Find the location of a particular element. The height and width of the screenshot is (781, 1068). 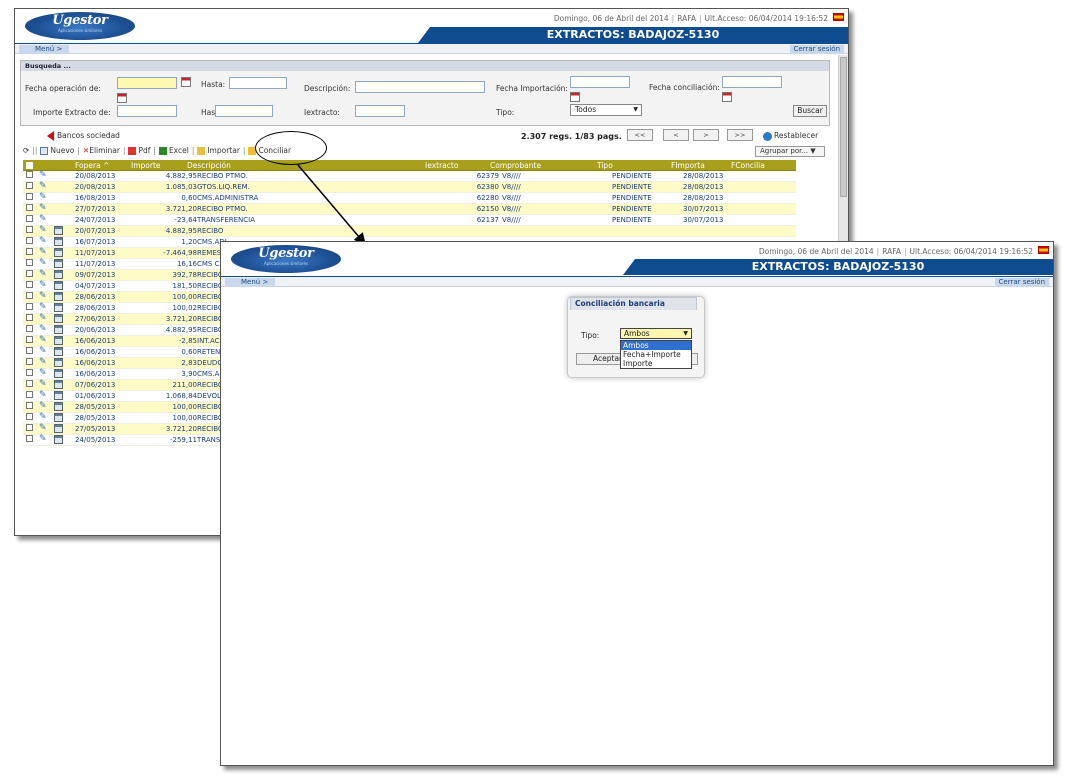

col-tipo: Tipo is located at coordinates (605, 165).